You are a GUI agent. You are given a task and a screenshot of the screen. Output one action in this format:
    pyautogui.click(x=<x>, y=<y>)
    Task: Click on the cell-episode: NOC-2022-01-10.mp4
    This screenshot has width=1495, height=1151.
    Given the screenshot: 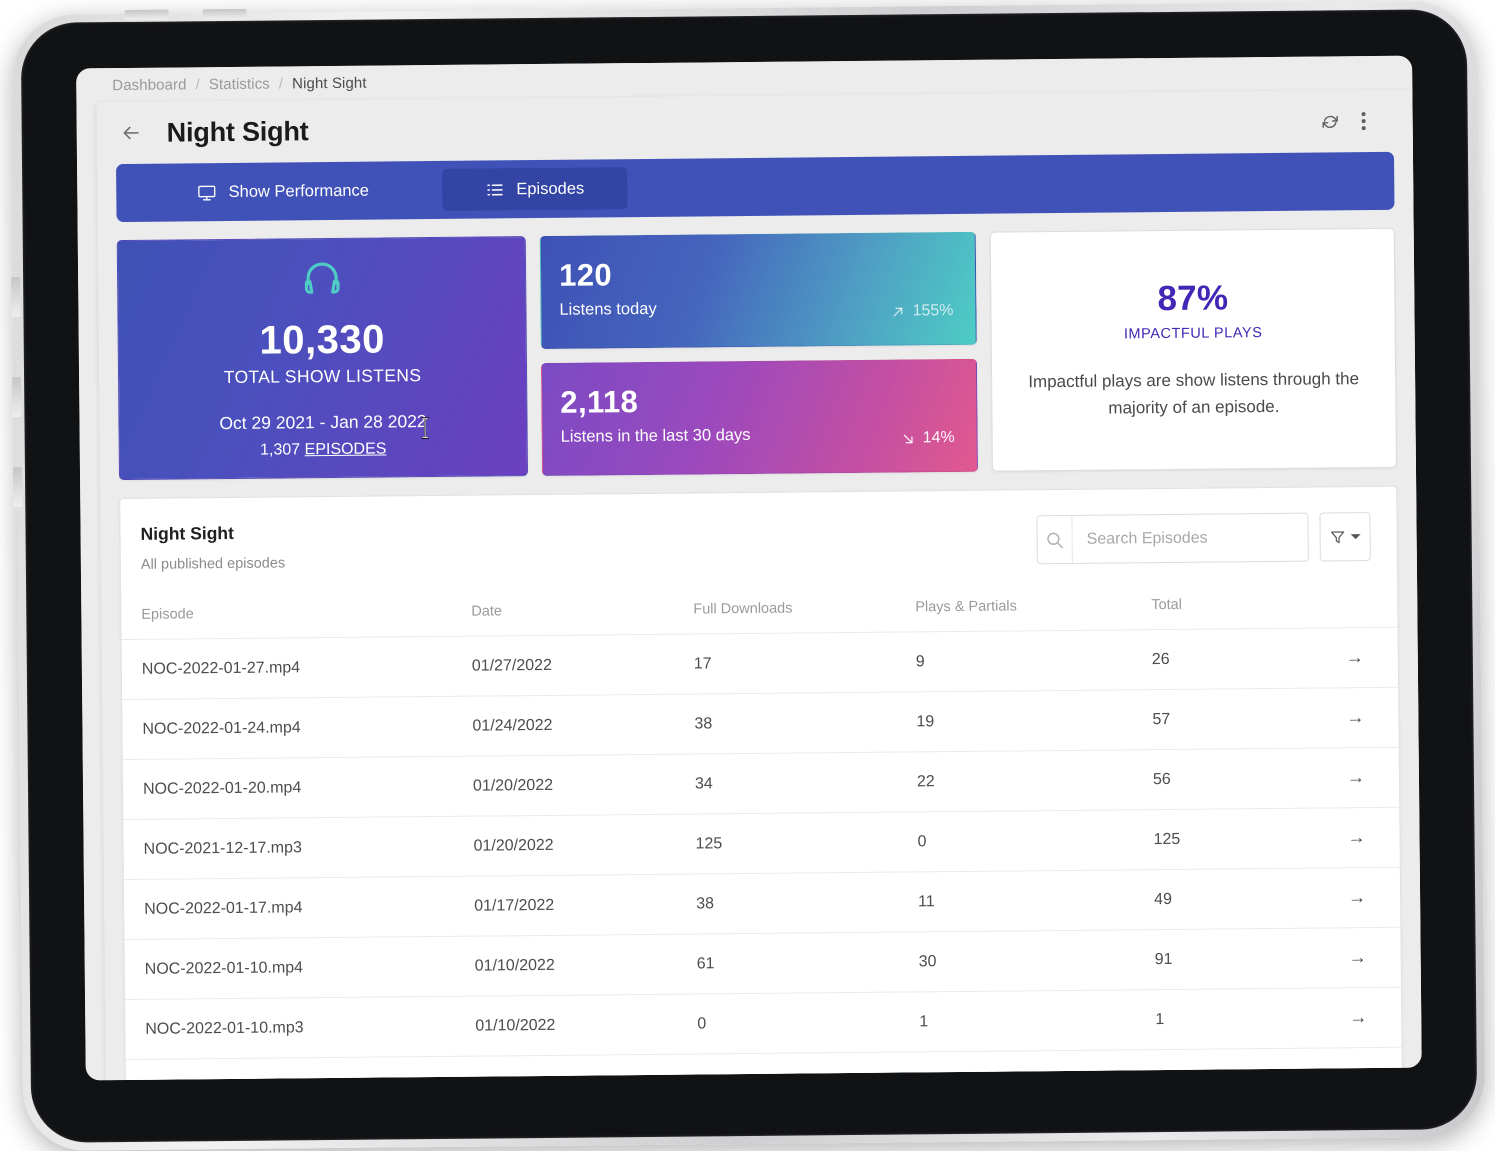 What is the action you would take?
    pyautogui.click(x=299, y=967)
    